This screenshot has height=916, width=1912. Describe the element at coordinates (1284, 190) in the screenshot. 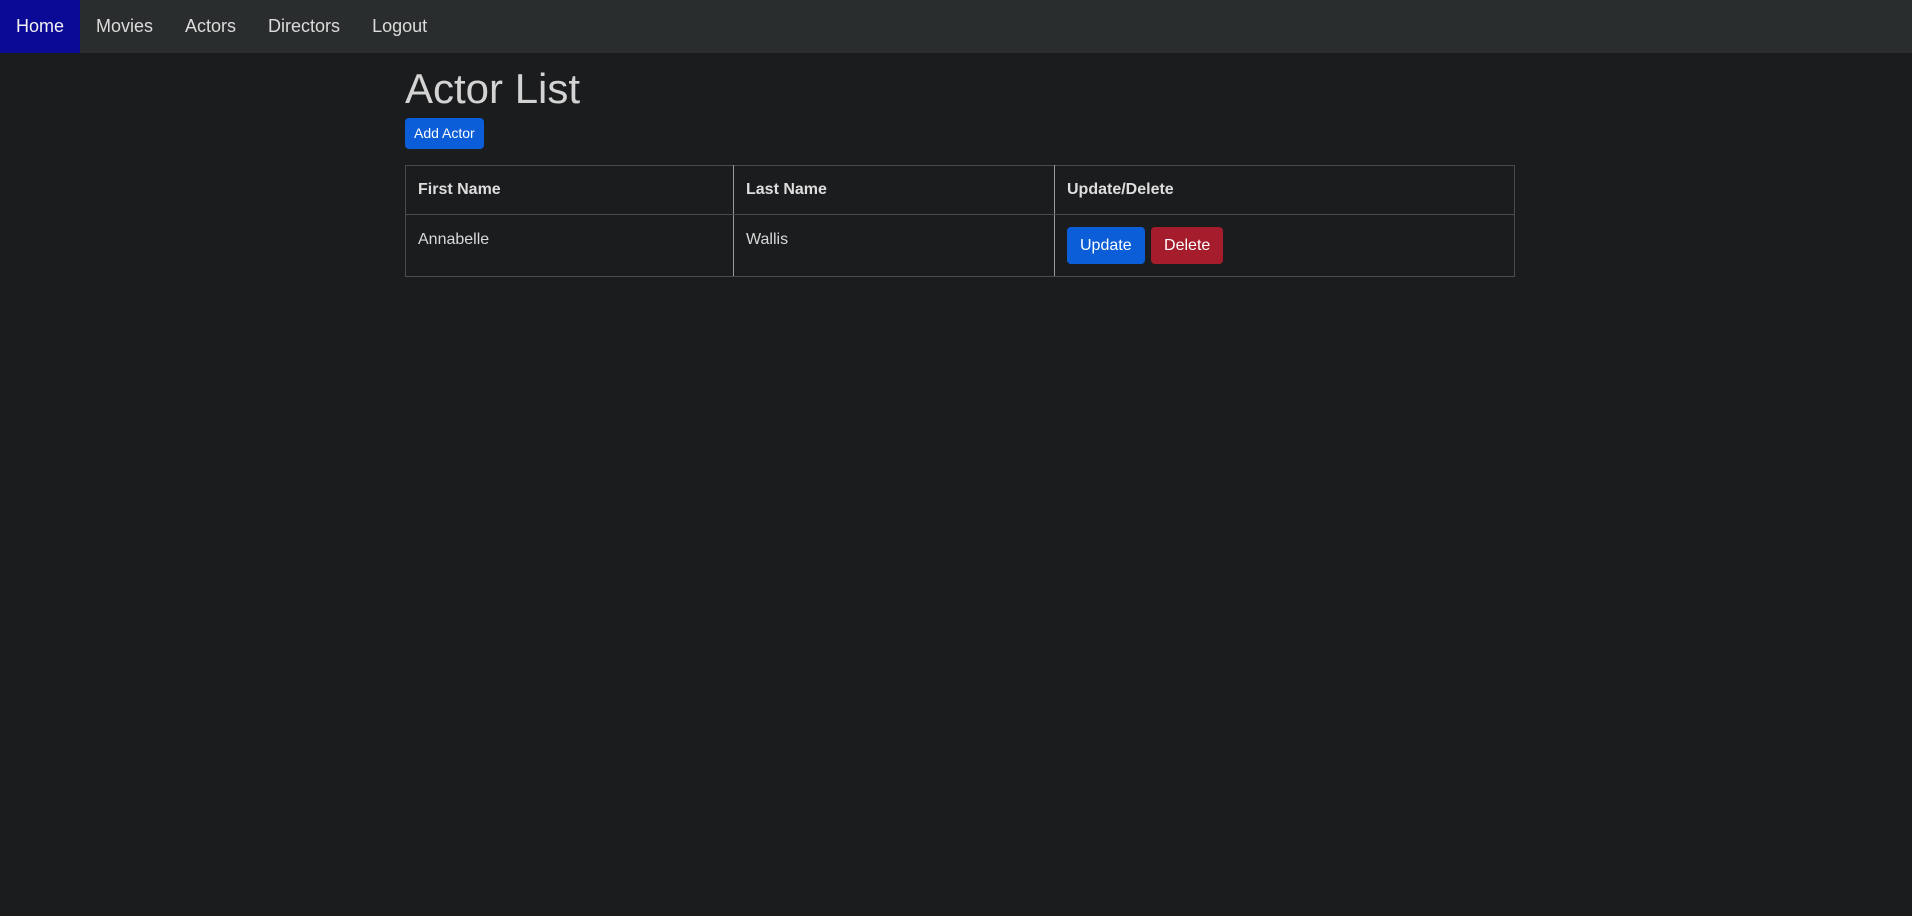

I see `header-update-delete: Update/Delete` at that location.